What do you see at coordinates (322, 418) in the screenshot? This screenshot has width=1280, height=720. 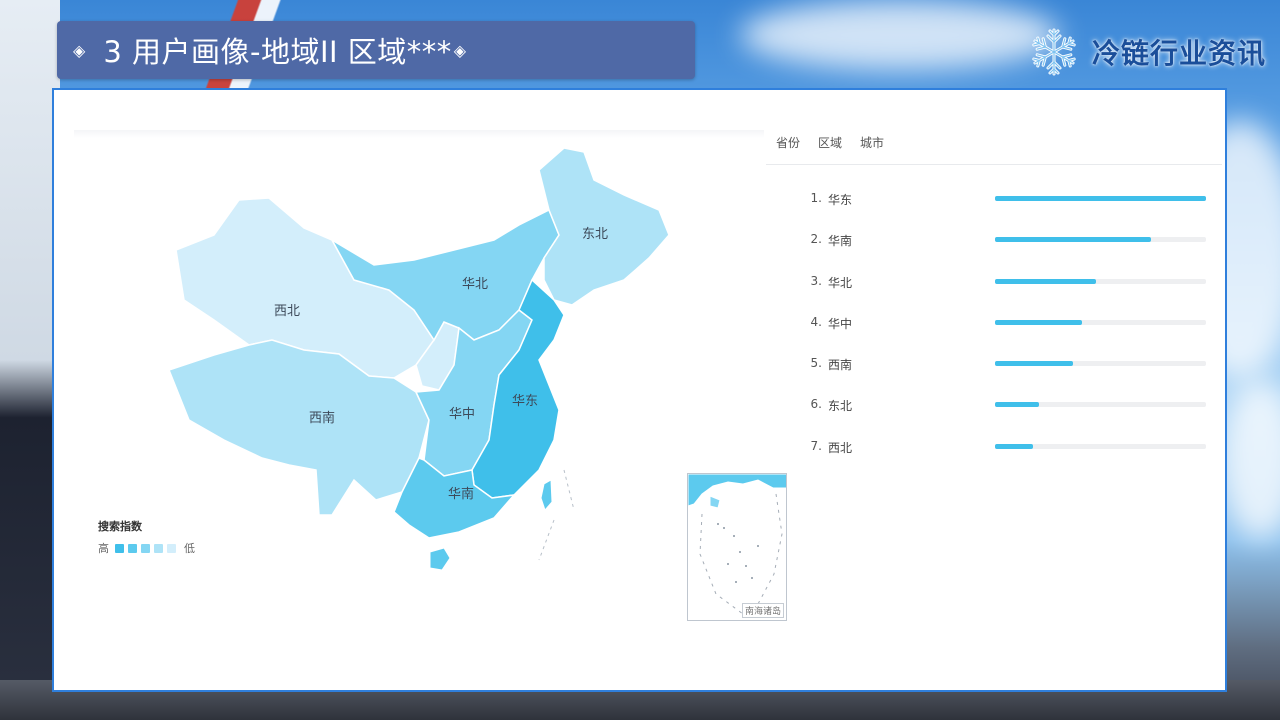 I see `map-region-label: 西南` at bounding box center [322, 418].